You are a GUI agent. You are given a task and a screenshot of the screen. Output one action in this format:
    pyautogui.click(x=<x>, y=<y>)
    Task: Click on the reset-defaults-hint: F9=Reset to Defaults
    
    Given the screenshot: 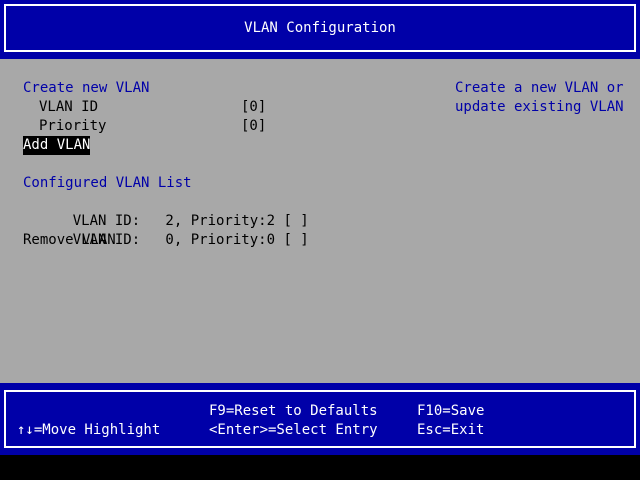 What is the action you would take?
    pyautogui.click(x=293, y=411)
    